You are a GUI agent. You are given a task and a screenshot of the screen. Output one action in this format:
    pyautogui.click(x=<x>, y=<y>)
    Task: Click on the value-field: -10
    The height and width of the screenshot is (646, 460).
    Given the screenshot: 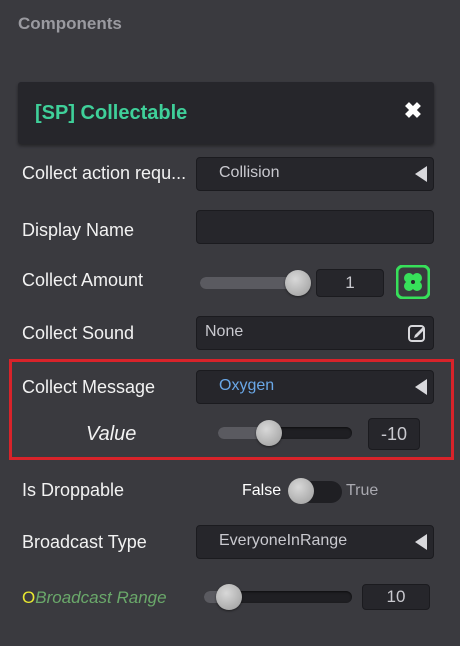 What is the action you would take?
    pyautogui.click(x=394, y=434)
    